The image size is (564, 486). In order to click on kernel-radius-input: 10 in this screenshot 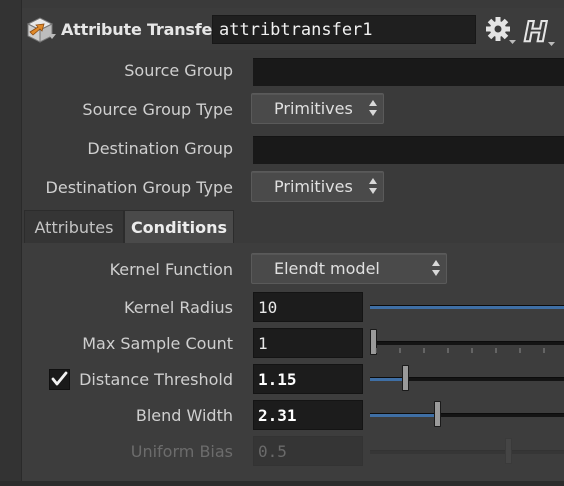, I will do `click(308, 307)`.